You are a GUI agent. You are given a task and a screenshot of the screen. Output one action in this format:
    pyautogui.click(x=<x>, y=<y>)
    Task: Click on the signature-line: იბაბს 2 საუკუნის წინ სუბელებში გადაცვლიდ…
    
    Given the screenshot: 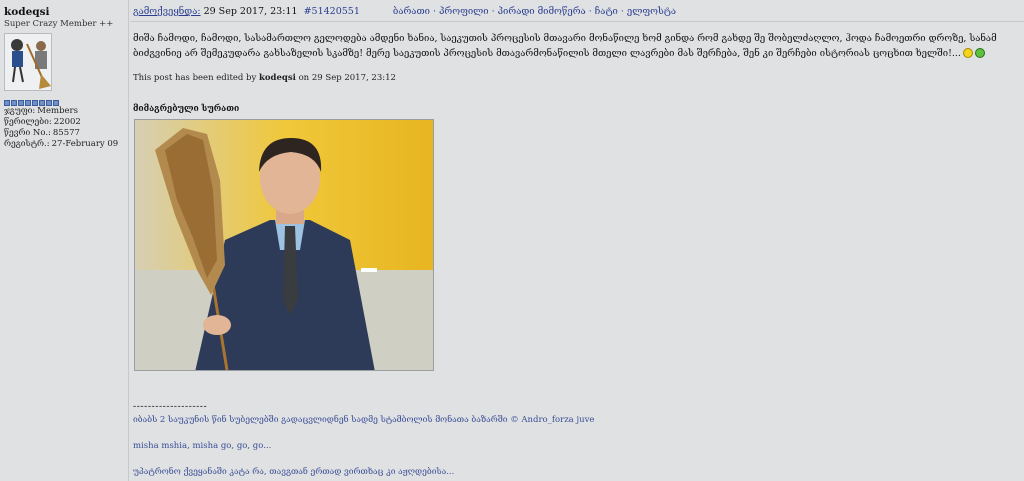 What is the action you would take?
    pyautogui.click(x=364, y=420)
    